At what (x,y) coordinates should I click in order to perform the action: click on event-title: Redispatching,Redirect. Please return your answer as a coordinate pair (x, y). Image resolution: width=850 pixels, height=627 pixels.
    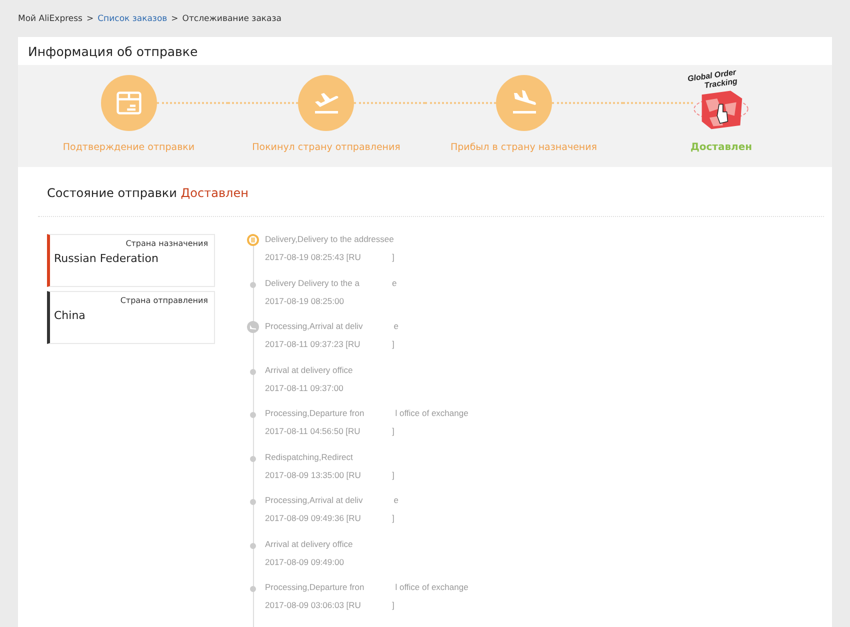
    Looking at the image, I should click on (309, 457).